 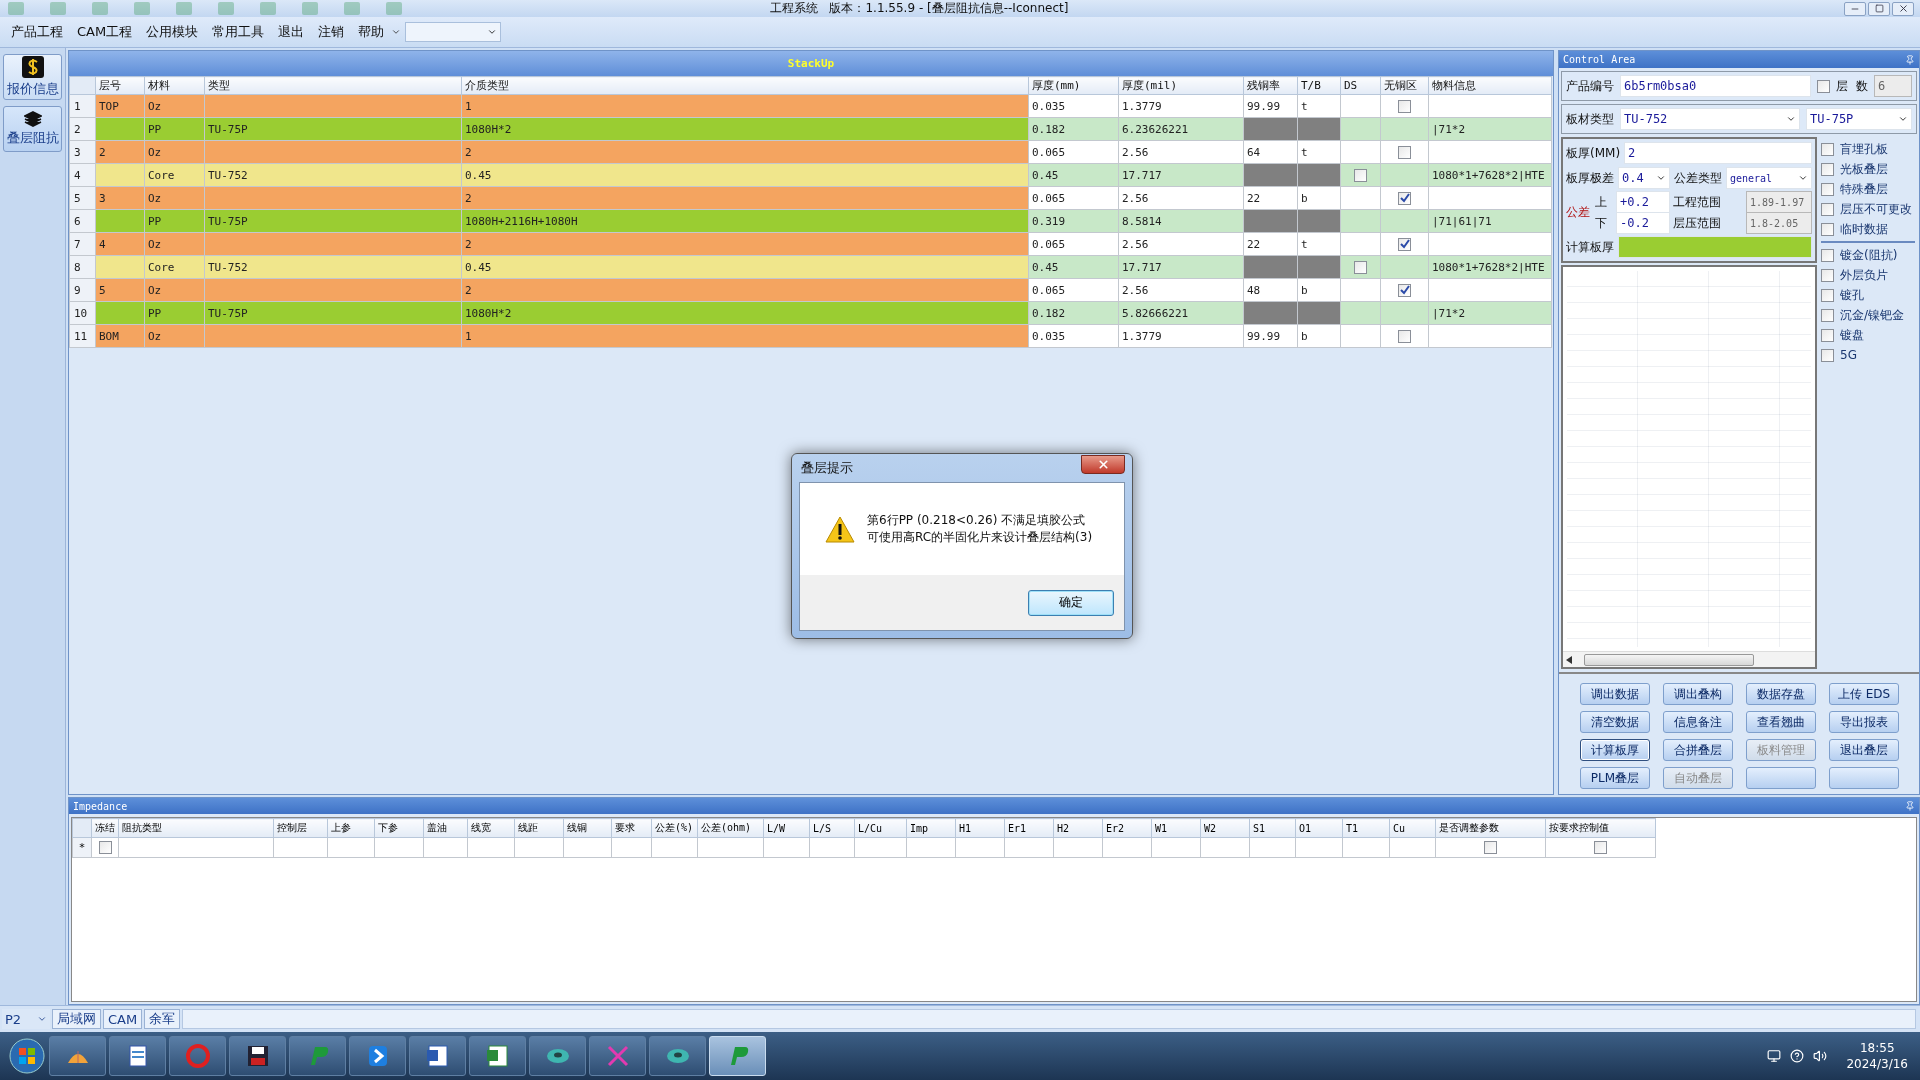 I want to click on column-header: H2, so click(x=1078, y=828).